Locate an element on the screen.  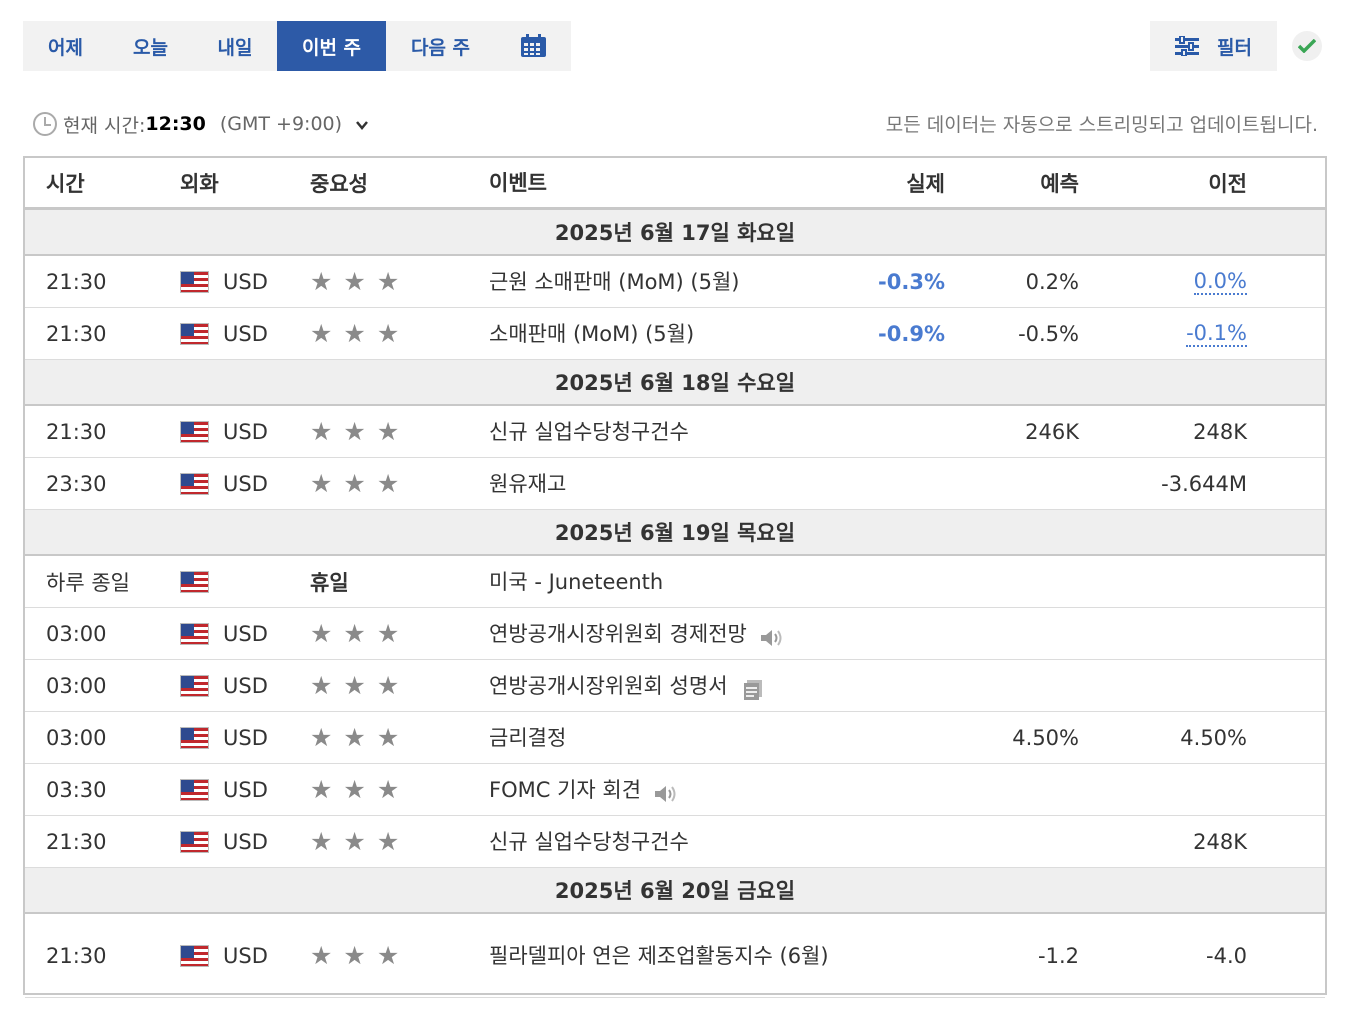
event-title: 근원 소매판매 (MoM) (5월) is located at coordinates (614, 282).